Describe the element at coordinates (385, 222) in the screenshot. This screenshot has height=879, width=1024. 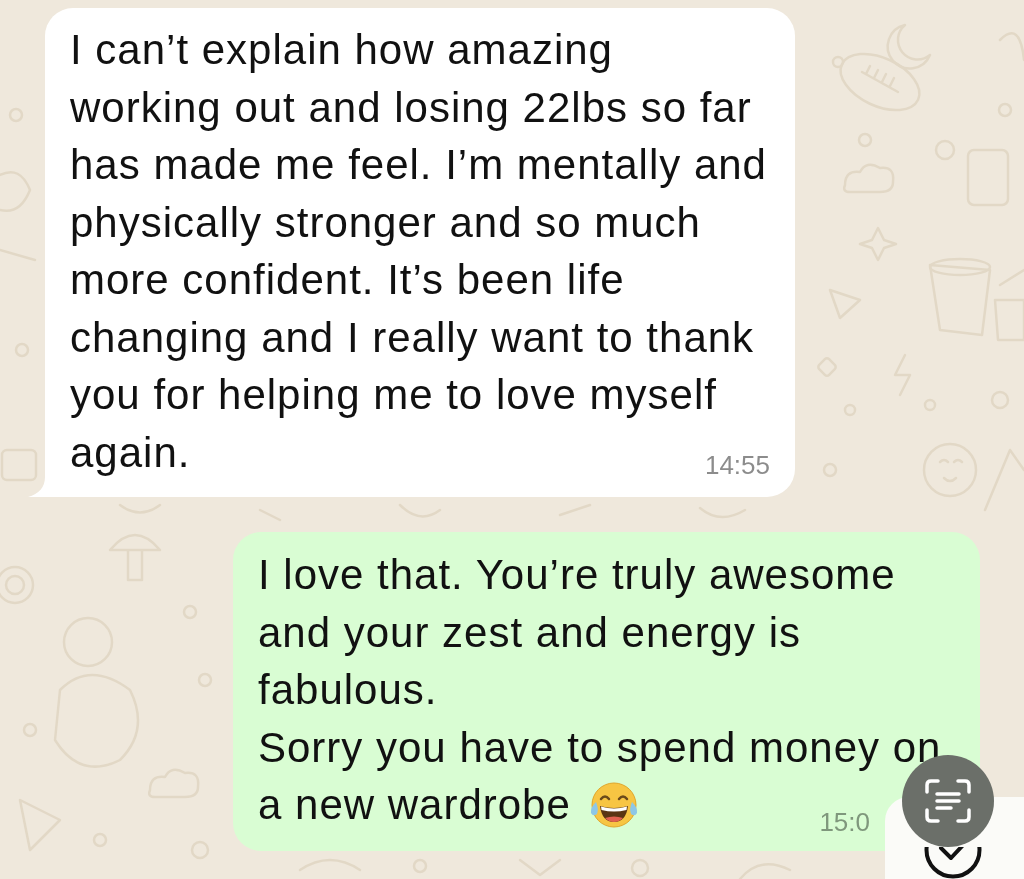
I see `message-line: physically stronger and so much` at that location.